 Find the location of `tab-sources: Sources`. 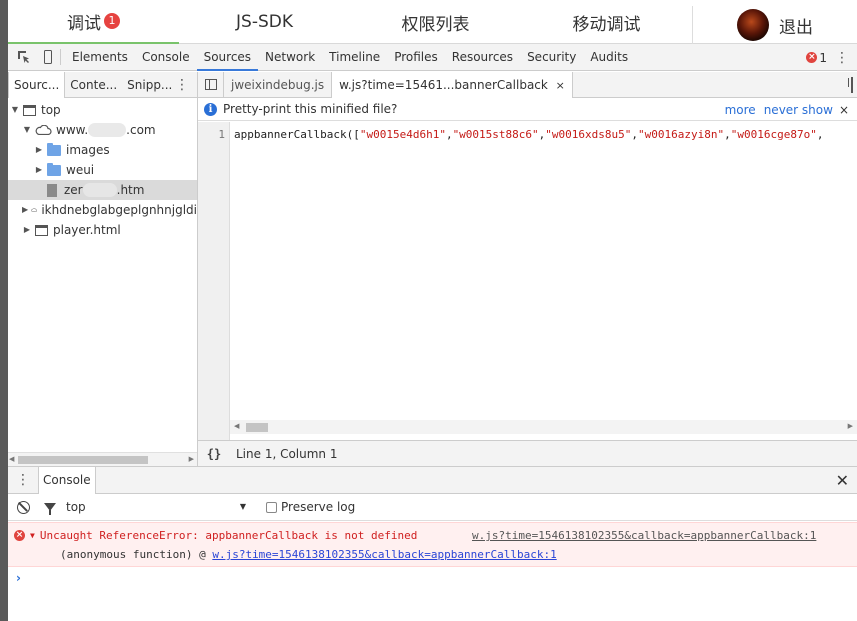

tab-sources: Sources is located at coordinates (227, 57).